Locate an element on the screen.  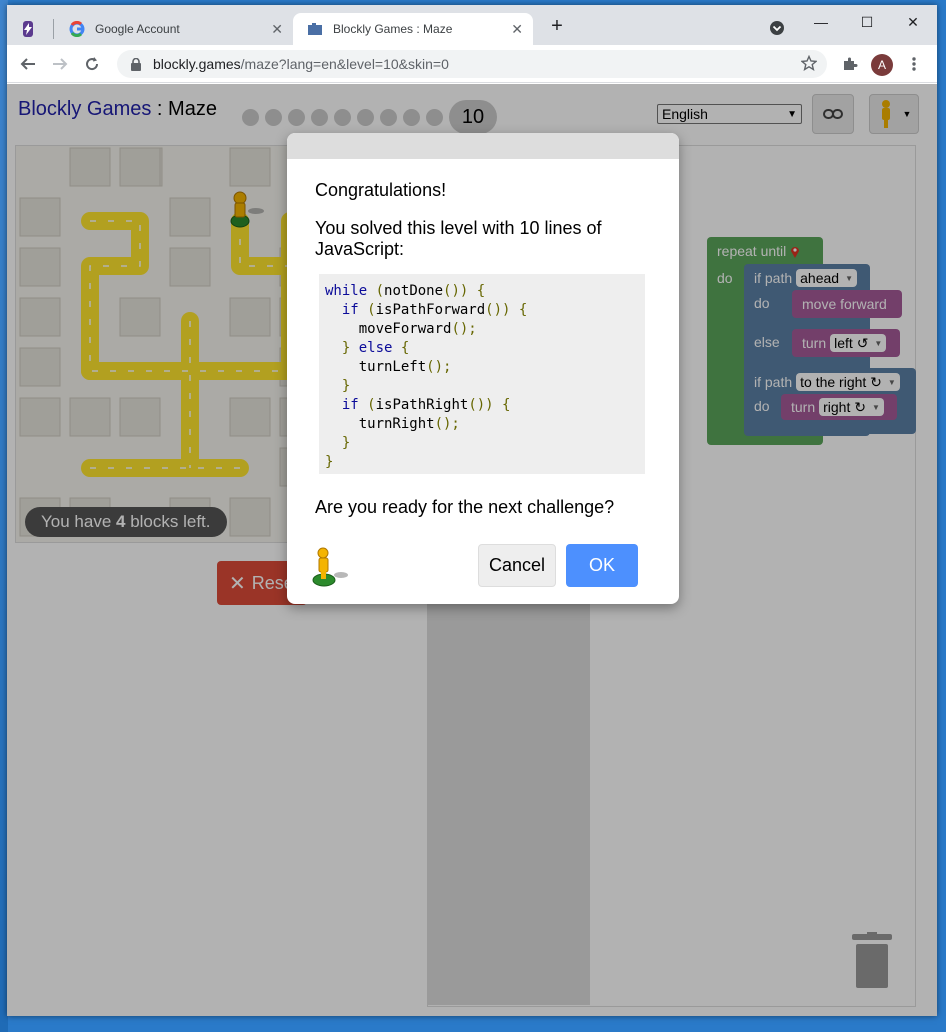
pegman-icon is located at coordinates (329, 567).